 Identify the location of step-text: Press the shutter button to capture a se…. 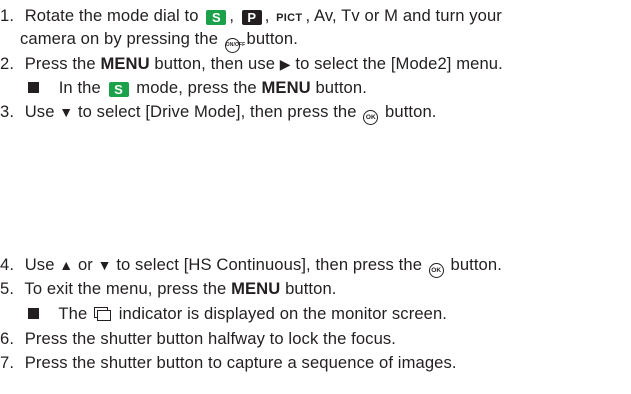
(240, 362).